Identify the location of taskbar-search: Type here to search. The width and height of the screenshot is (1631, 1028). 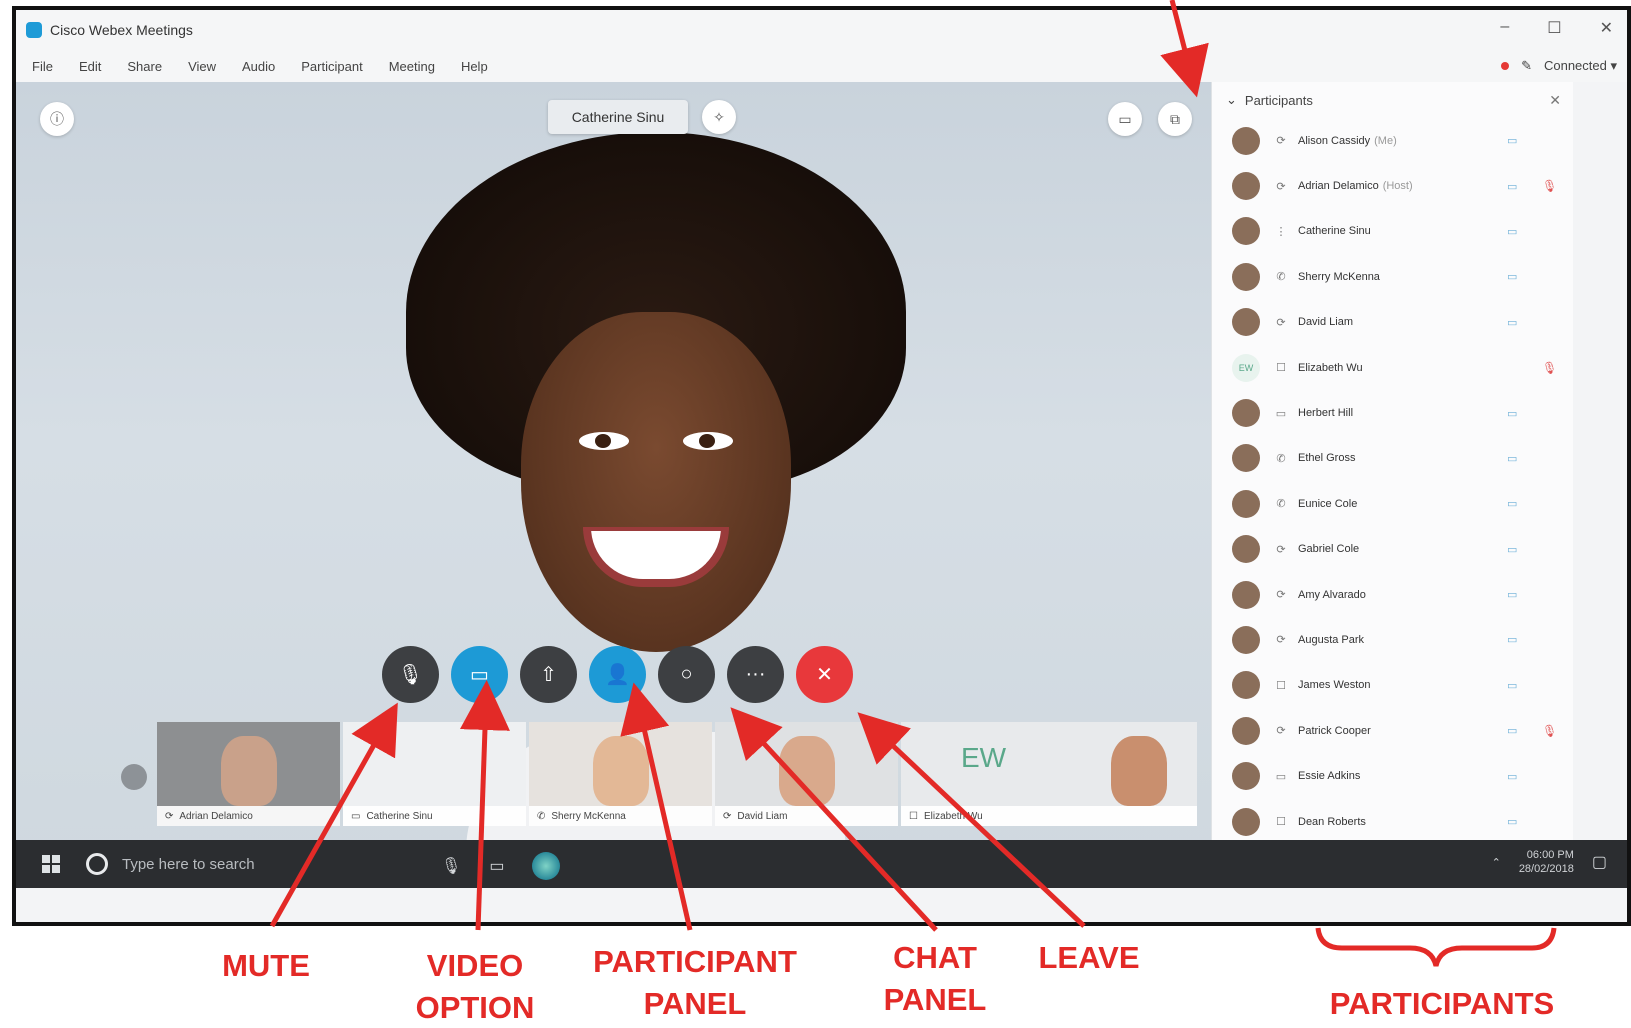
(170, 864).